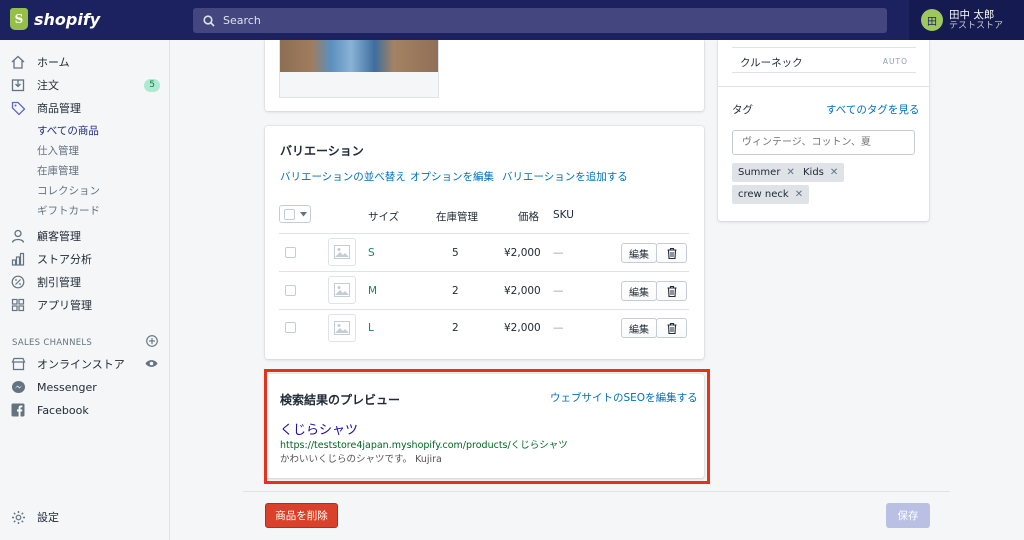  What do you see at coordinates (68, 210) in the screenshot?
I see `sidebar-subitem-gift-cards: ギフトカード` at bounding box center [68, 210].